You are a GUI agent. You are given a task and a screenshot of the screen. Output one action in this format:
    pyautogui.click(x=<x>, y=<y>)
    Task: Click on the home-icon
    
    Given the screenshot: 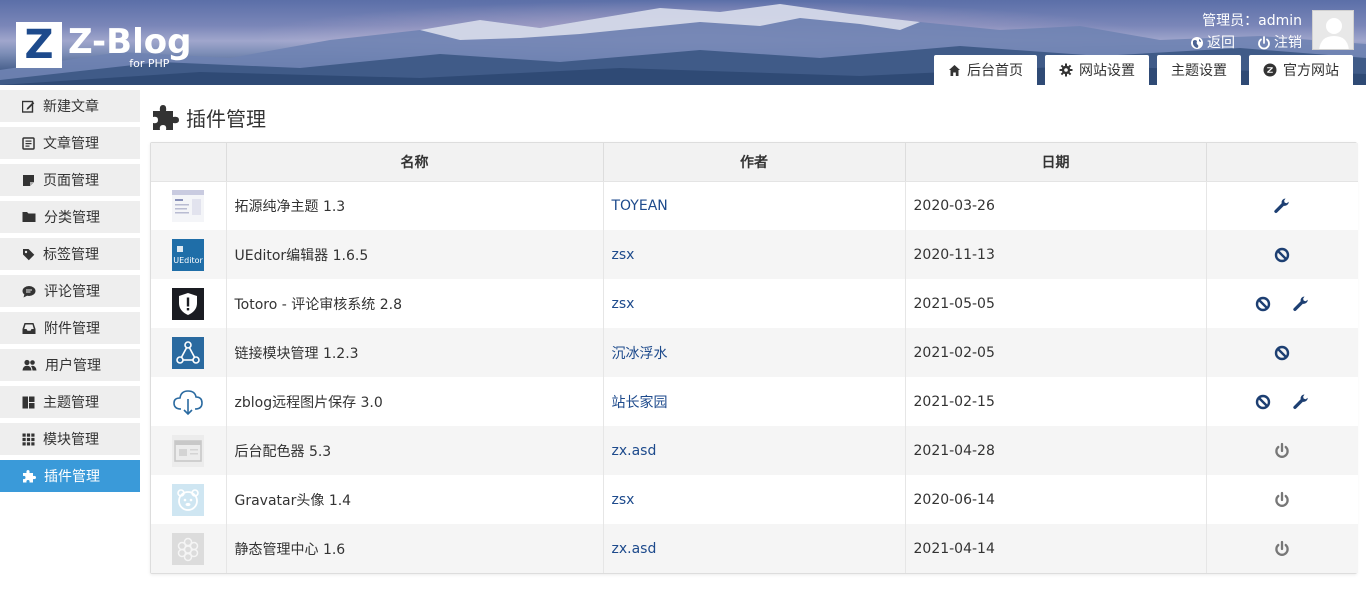 What is the action you would take?
    pyautogui.click(x=954, y=70)
    